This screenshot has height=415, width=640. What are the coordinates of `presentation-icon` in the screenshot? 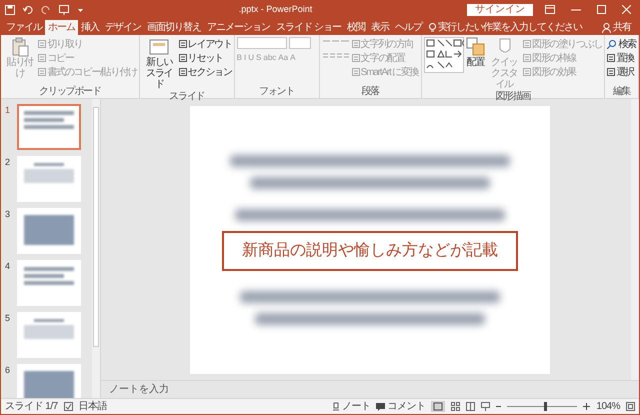 It's located at (64, 9).